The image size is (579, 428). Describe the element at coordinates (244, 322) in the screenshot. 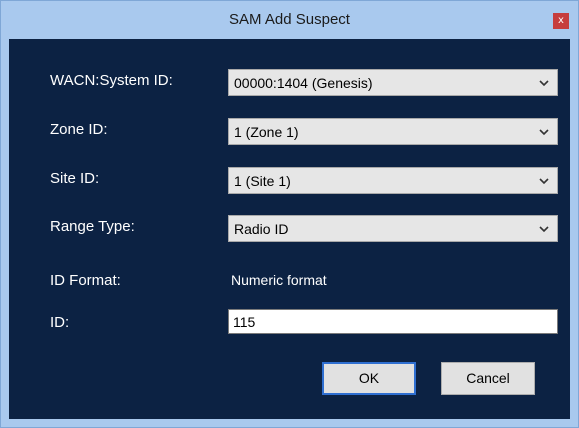

I see `id-input-value: 115` at that location.